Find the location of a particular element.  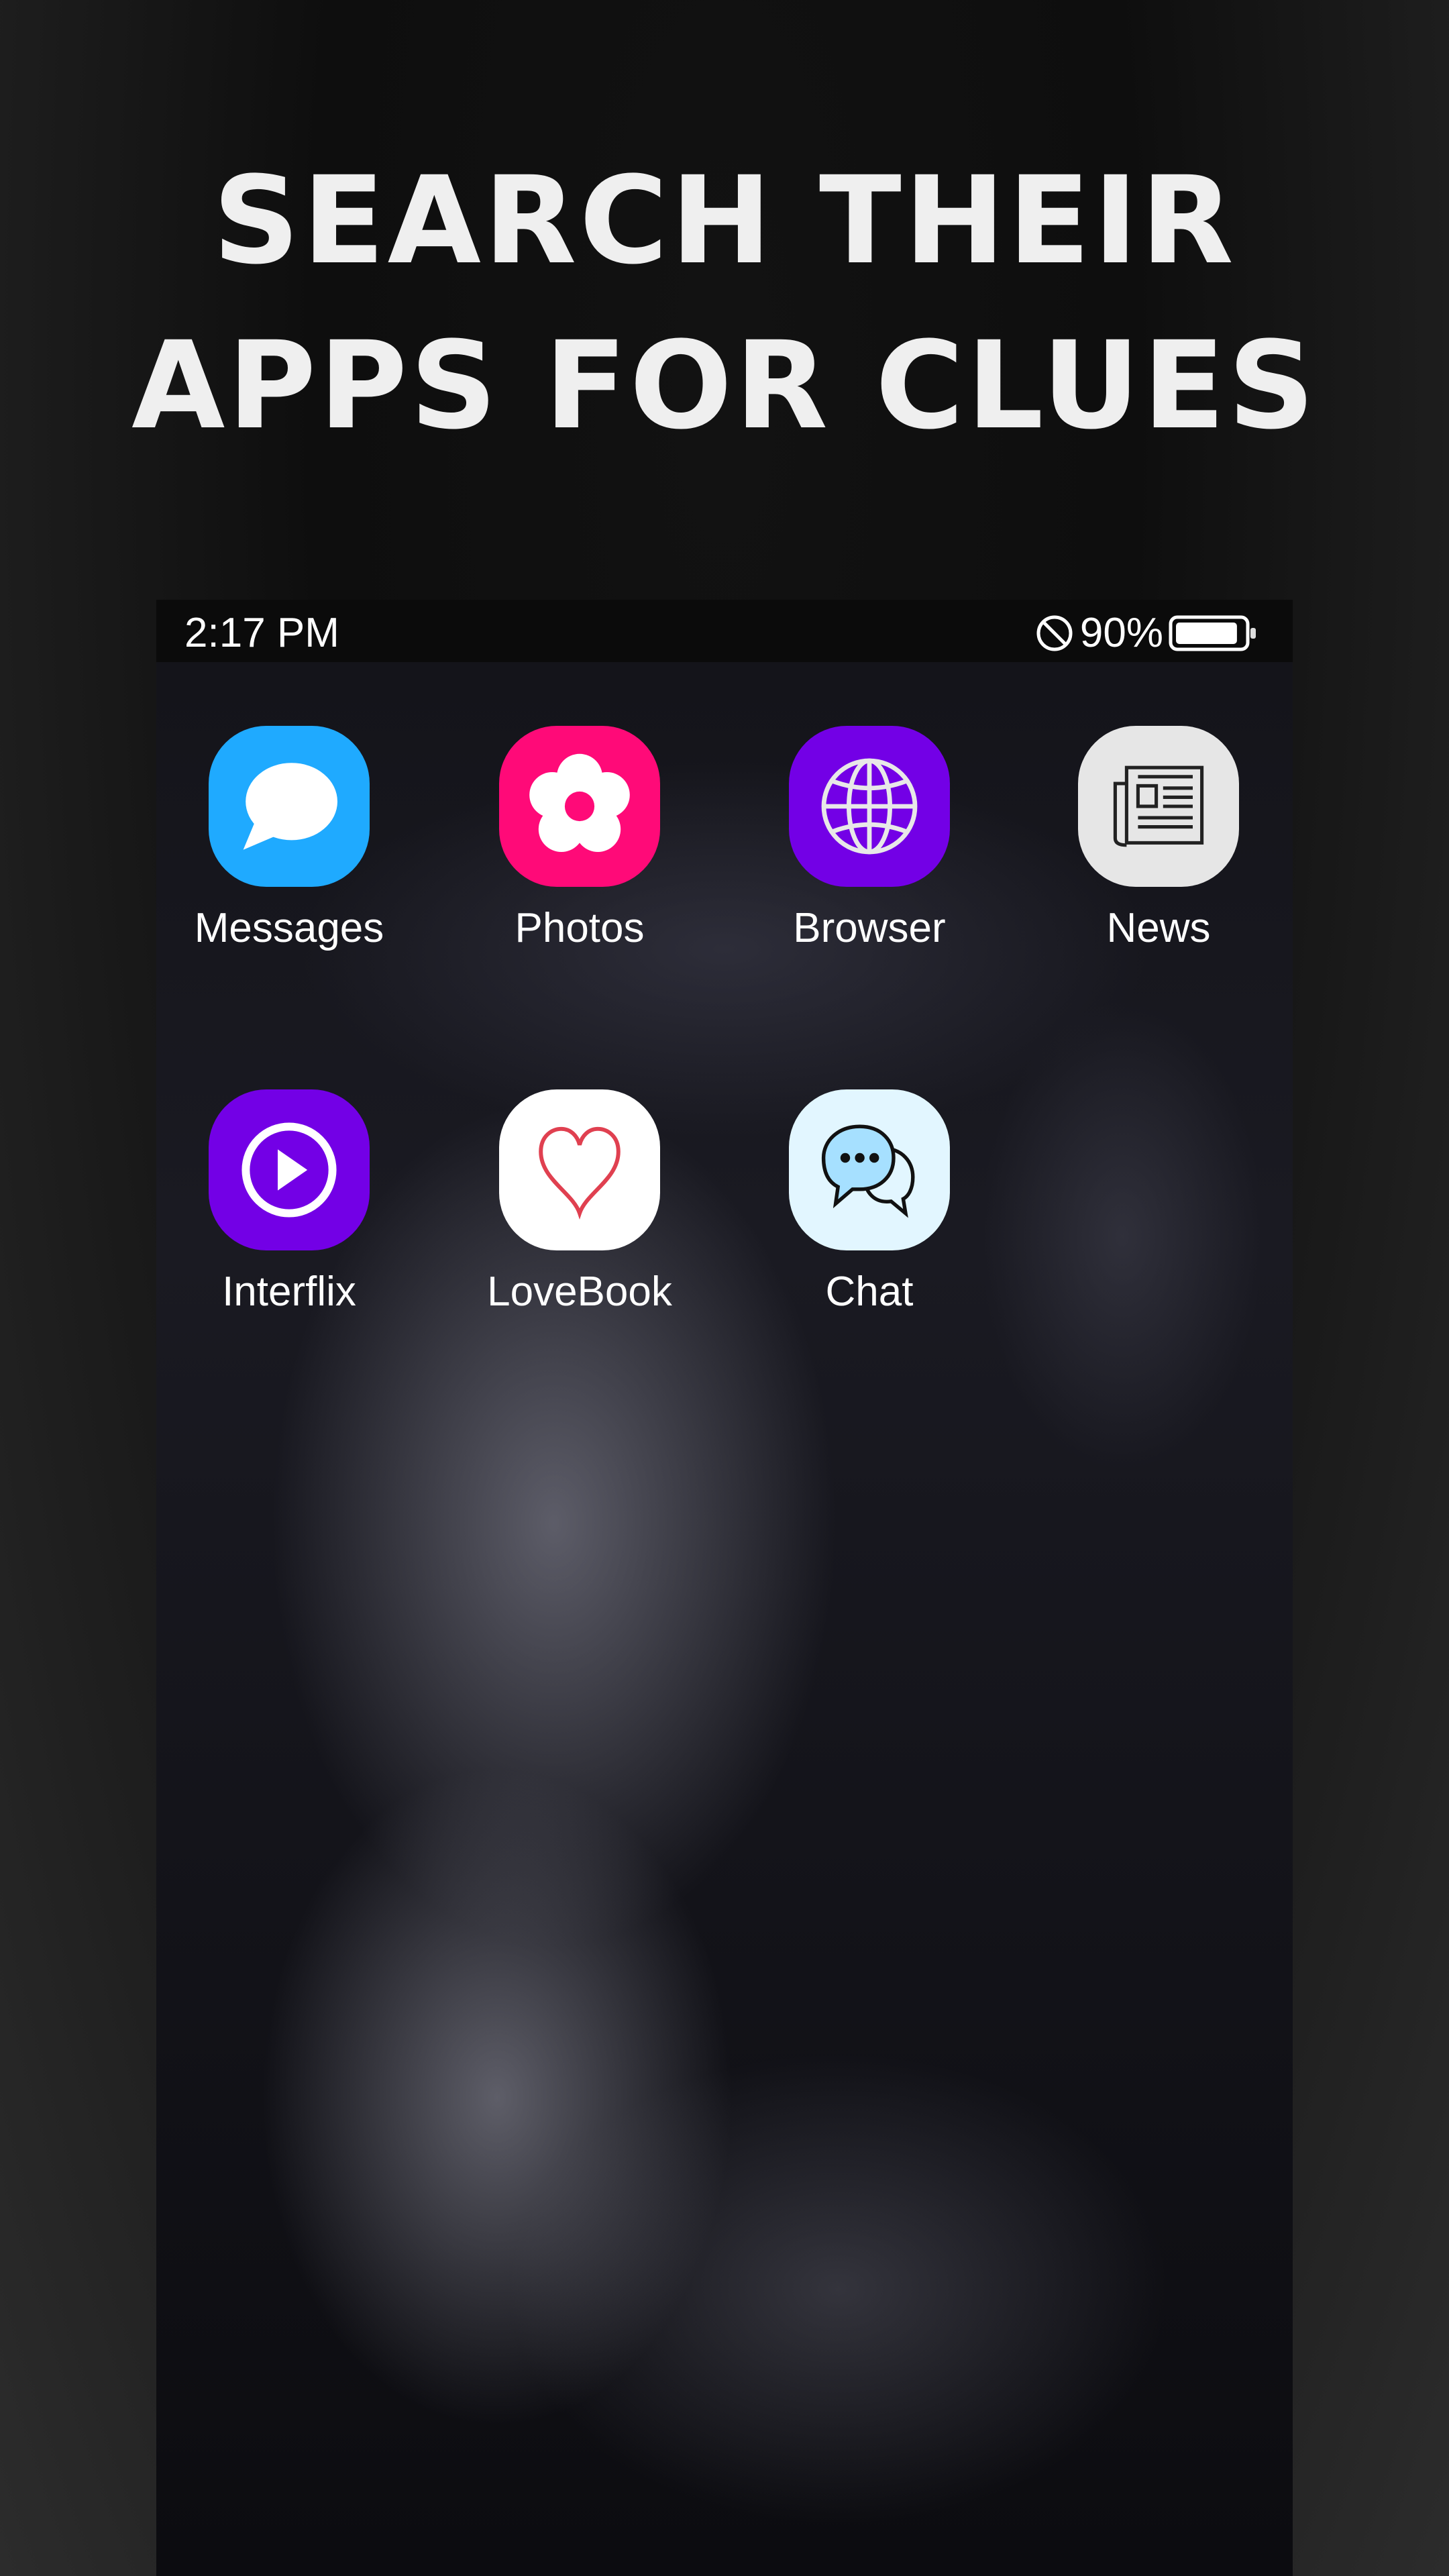

headline-line-1: SEARCH THEIR is located at coordinates (724, 221).